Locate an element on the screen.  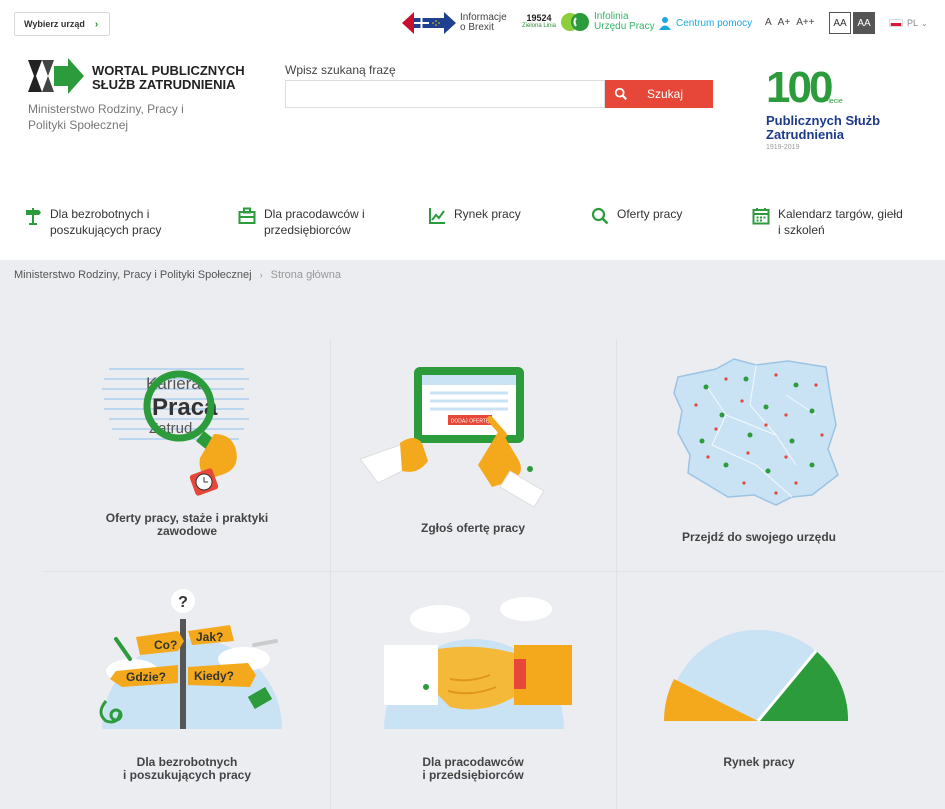
sign-where: Gdzie? is located at coordinates (146, 677).